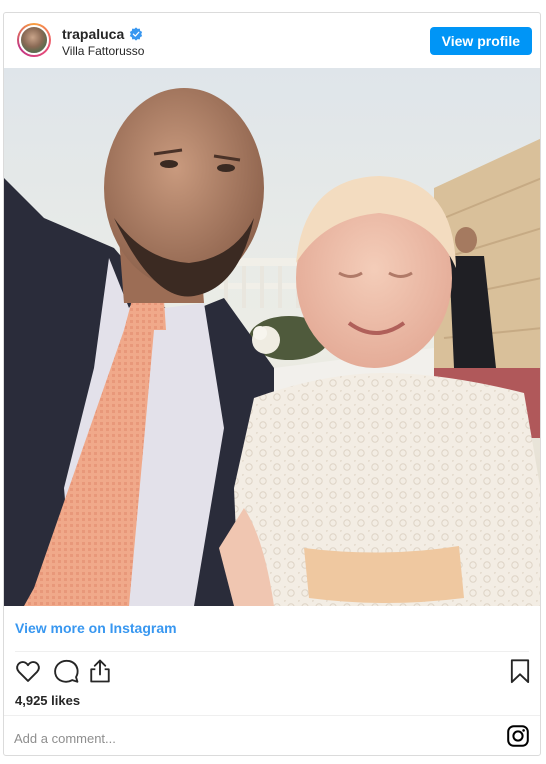 This screenshot has height=764, width=546. I want to click on view-more-on-instagram-link: View more on Instagram, so click(96, 628).